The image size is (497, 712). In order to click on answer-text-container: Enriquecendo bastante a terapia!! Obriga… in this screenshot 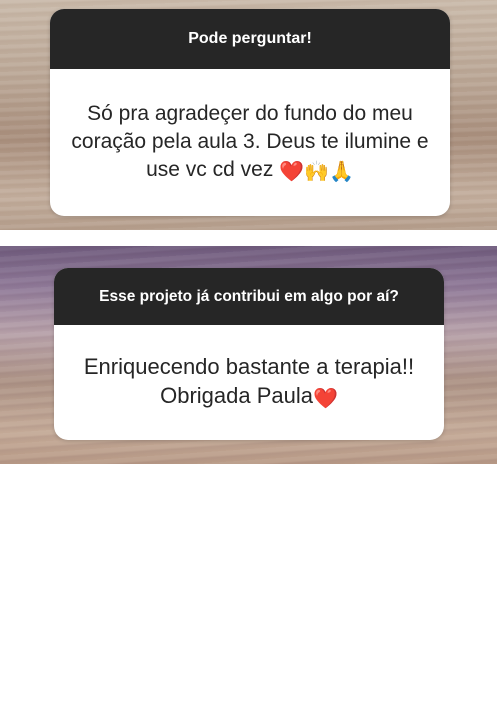, I will do `click(249, 382)`.